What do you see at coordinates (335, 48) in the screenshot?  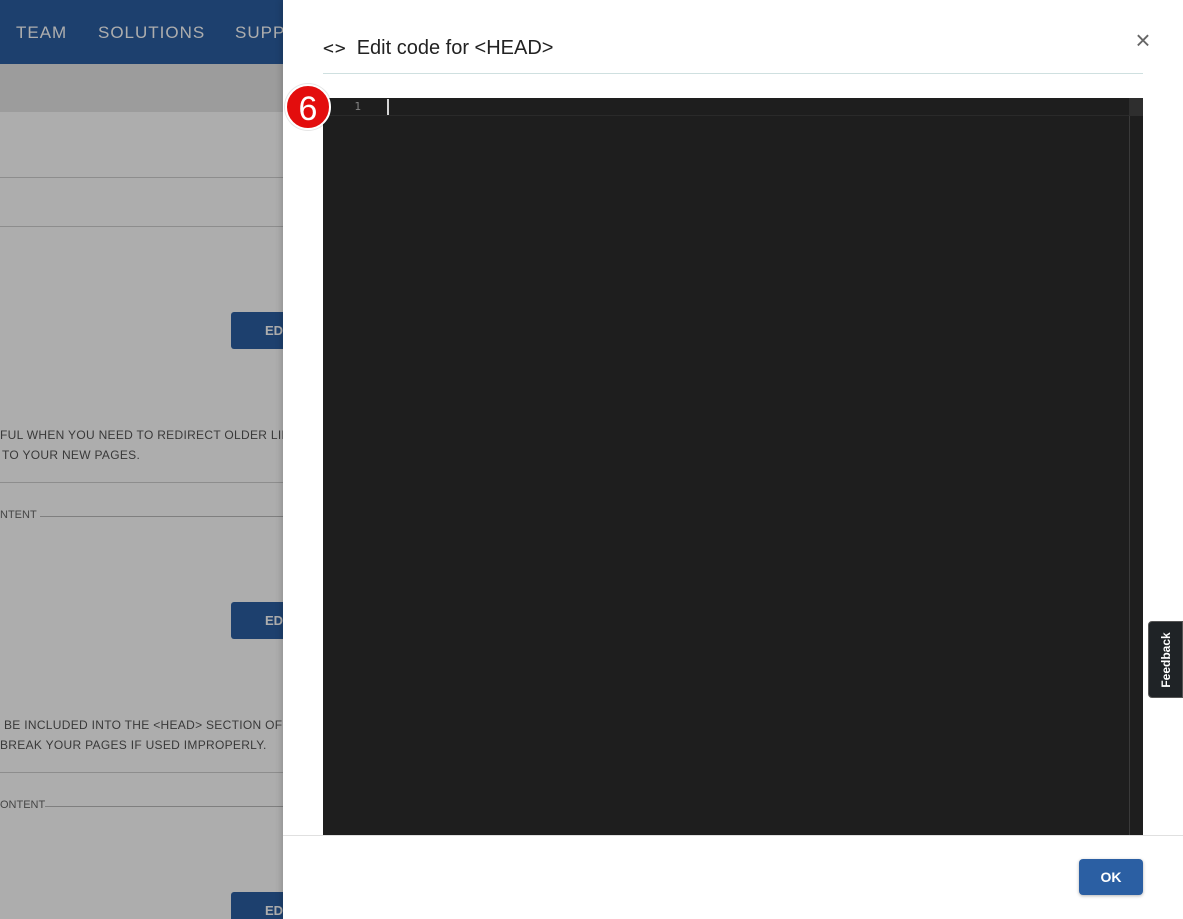 I see `code-brackets-icon: <>` at bounding box center [335, 48].